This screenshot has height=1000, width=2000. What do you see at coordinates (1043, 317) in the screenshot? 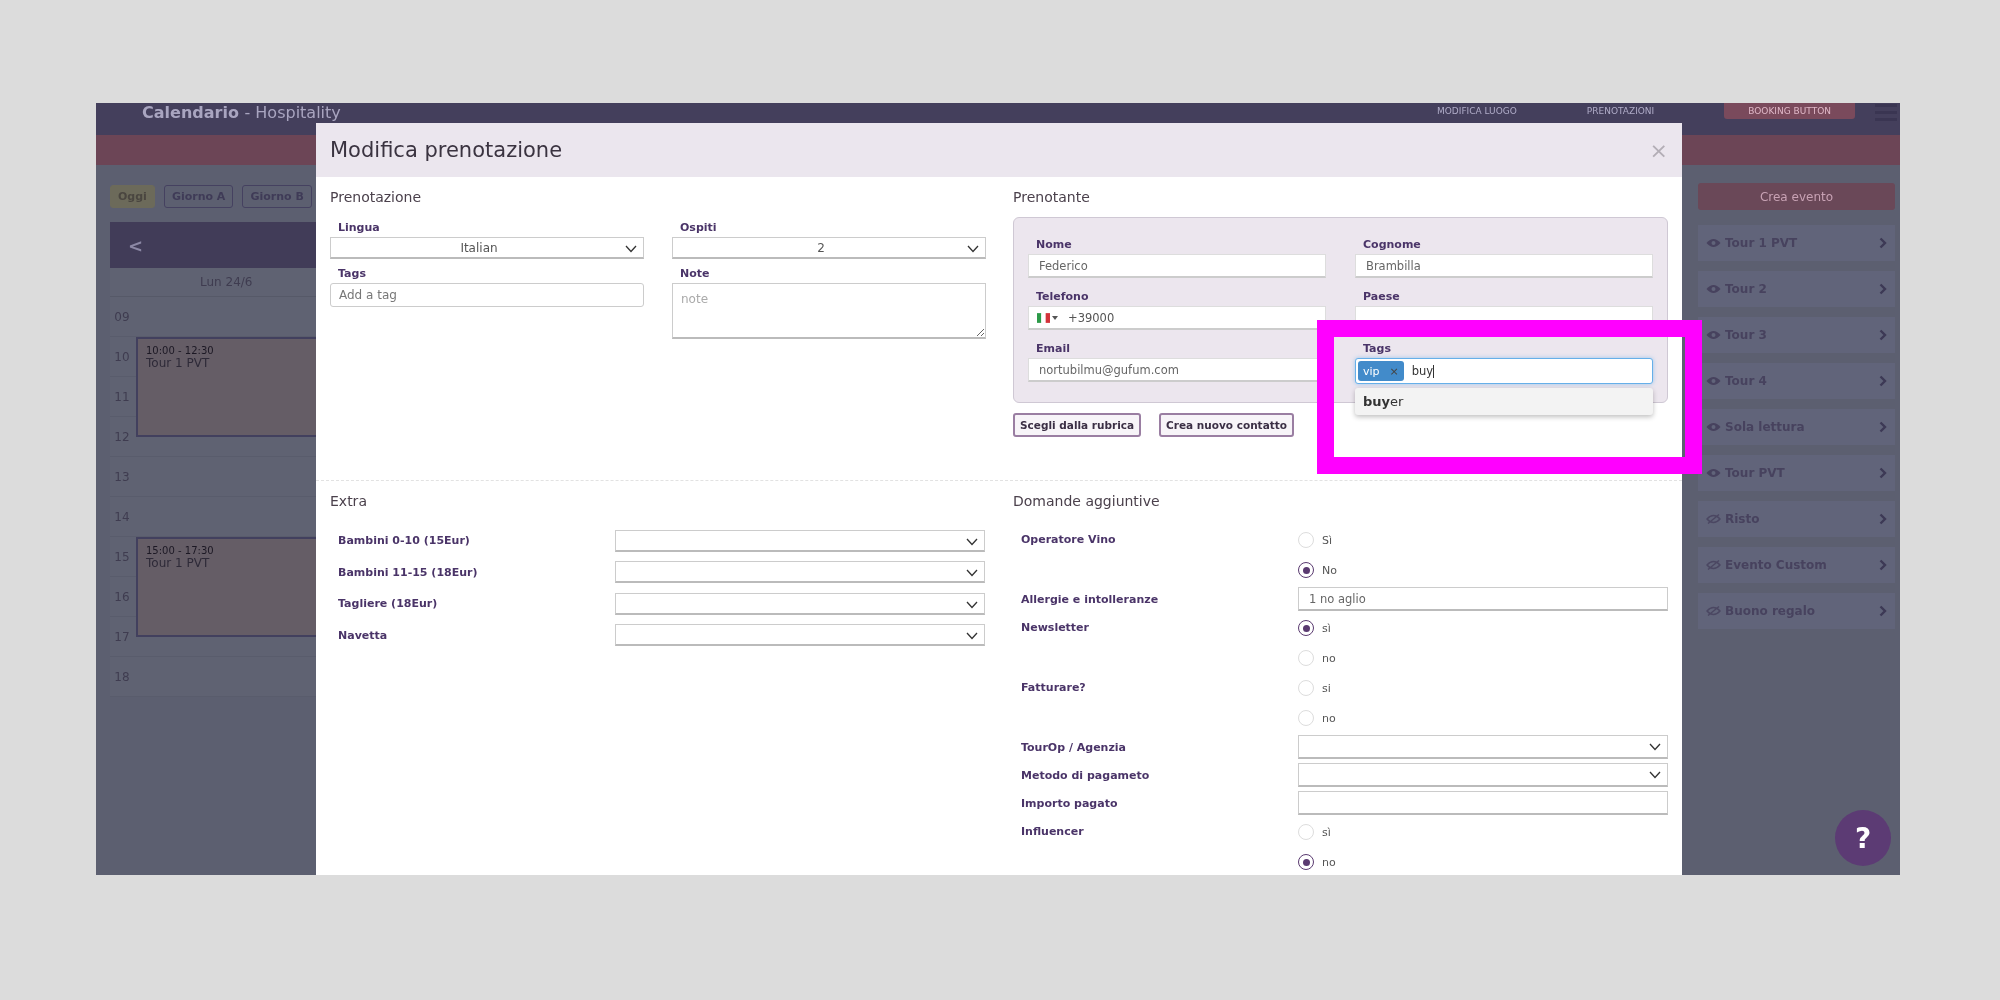
I see `flag-icon` at bounding box center [1043, 317].